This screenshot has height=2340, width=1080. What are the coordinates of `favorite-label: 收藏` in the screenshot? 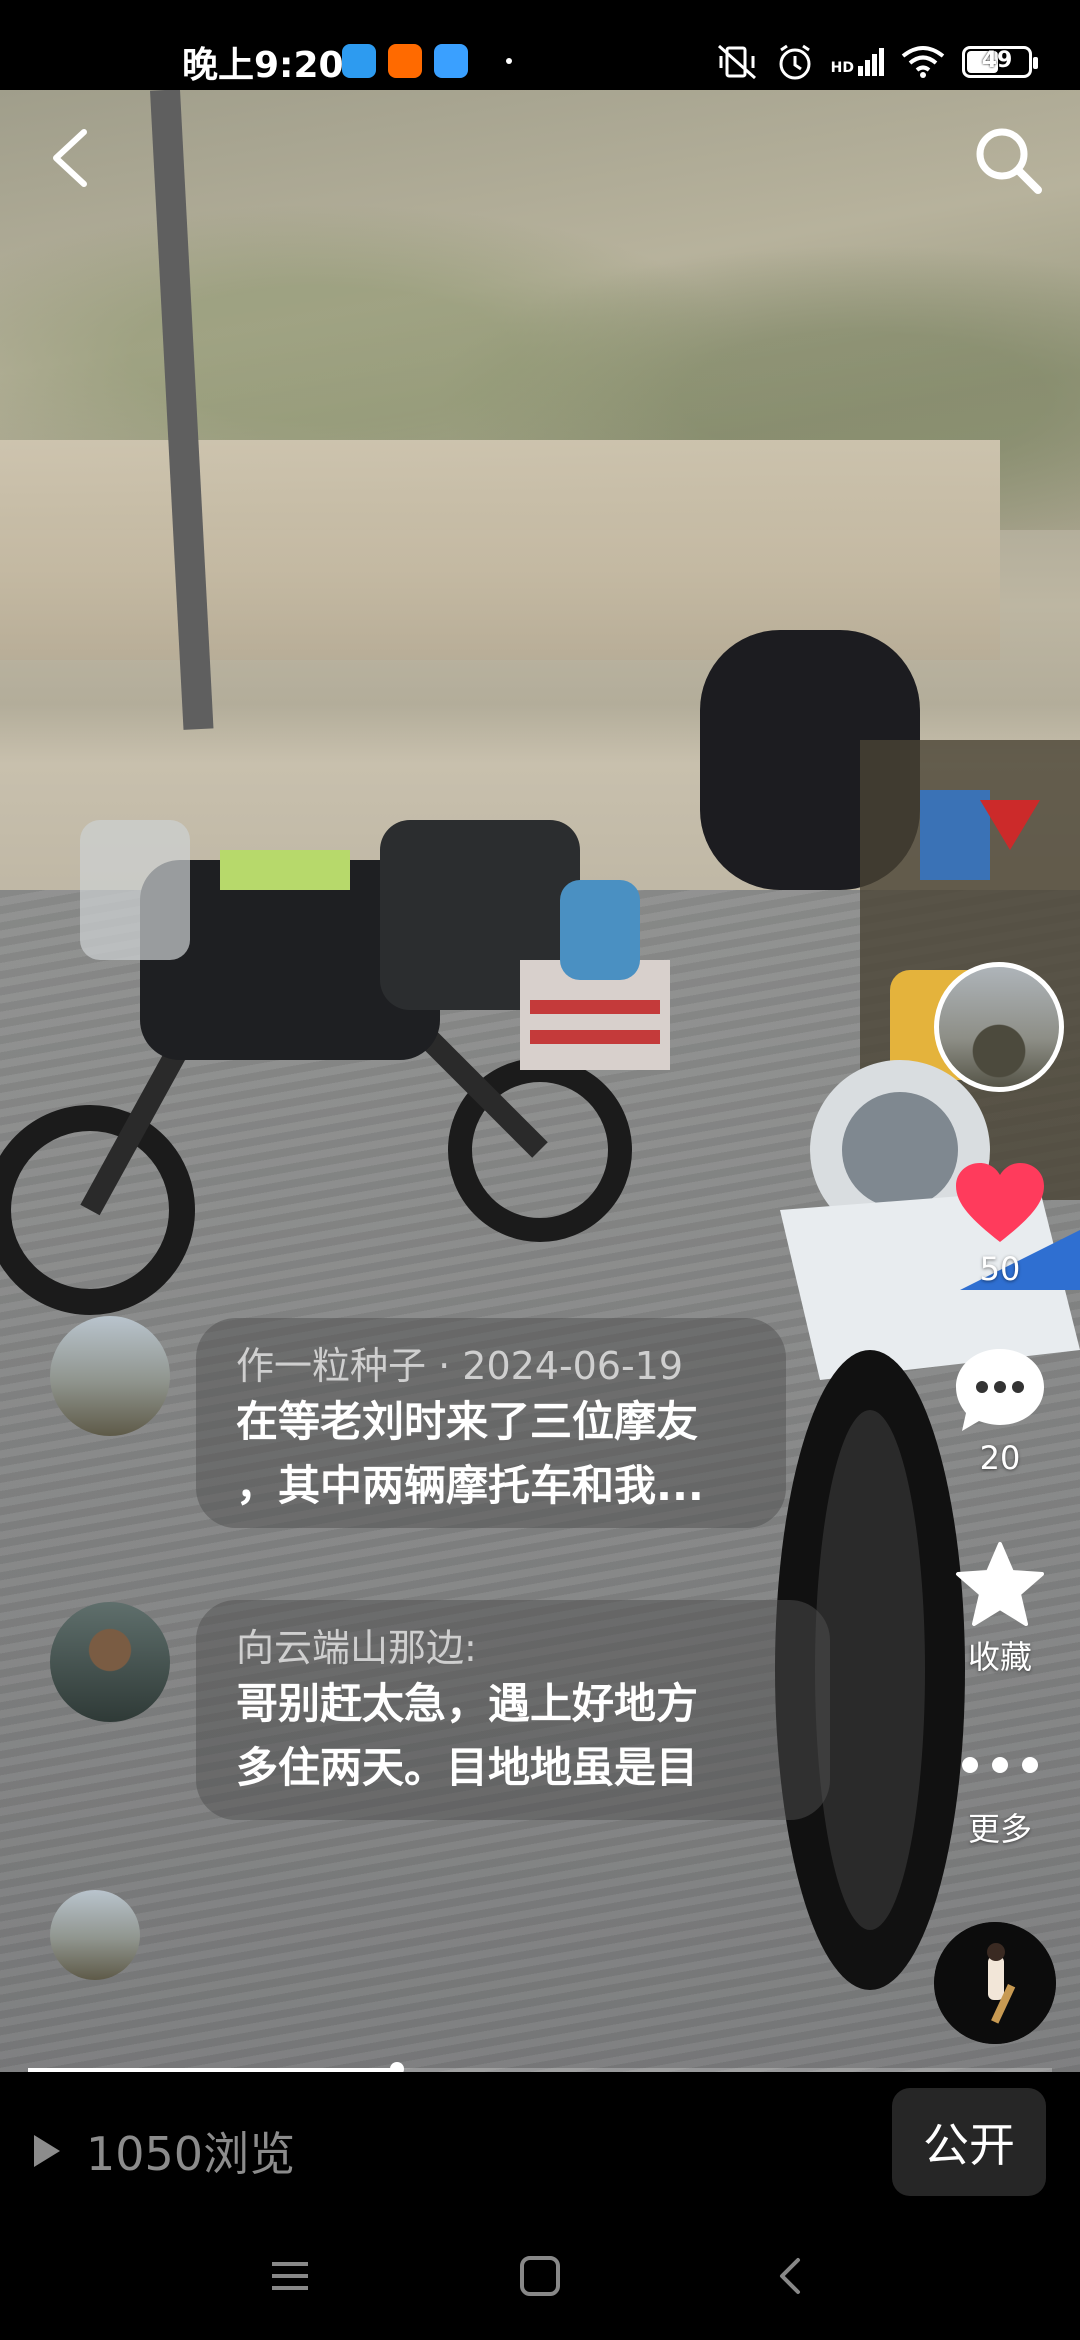 It's located at (999, 1657).